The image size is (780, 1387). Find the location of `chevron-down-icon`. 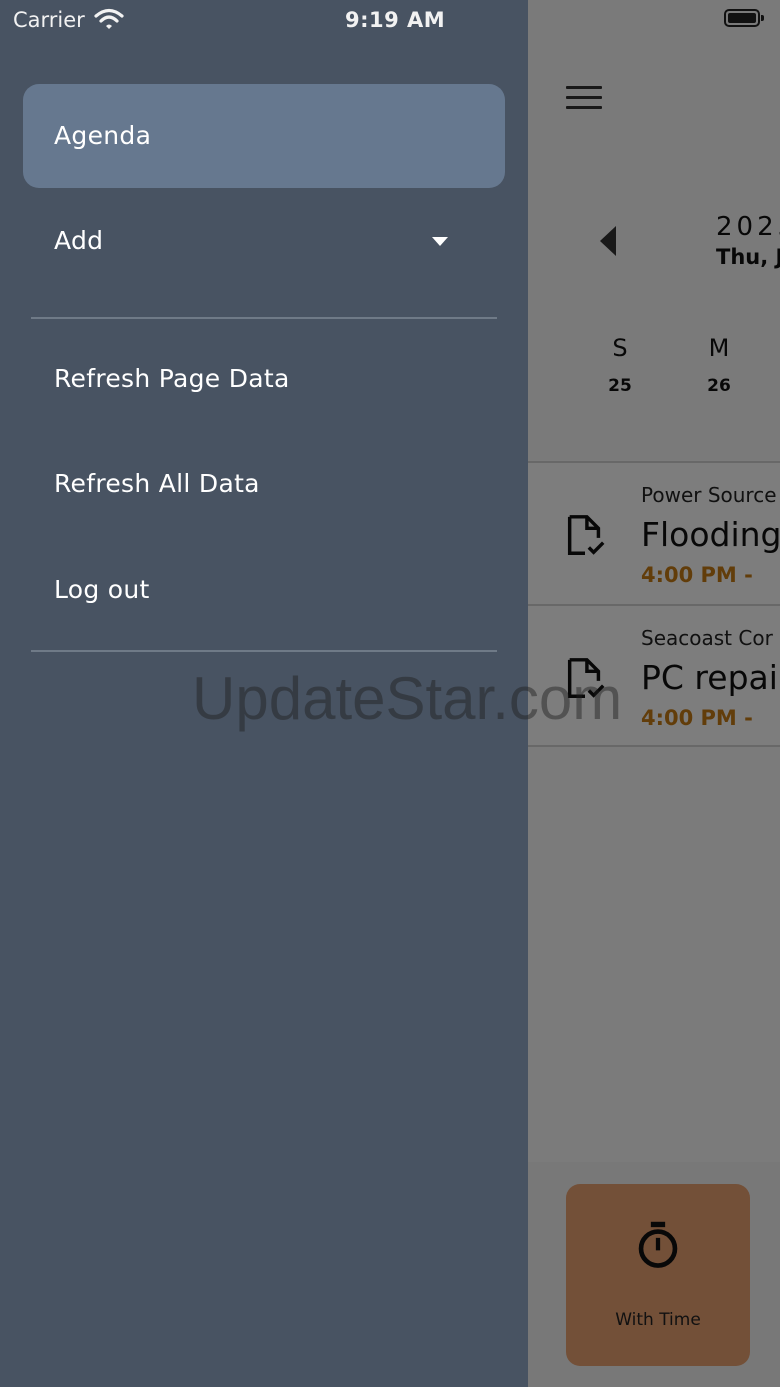

chevron-down-icon is located at coordinates (440, 241).